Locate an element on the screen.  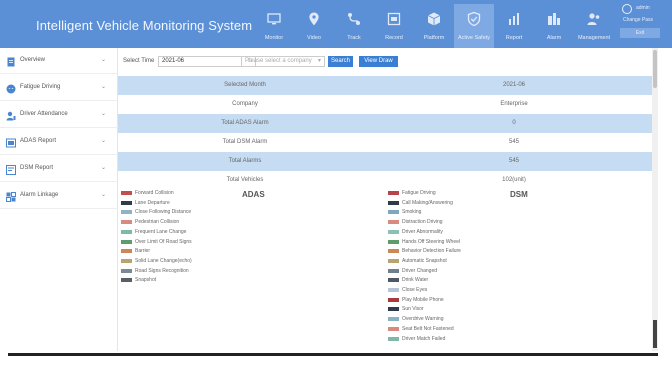
adas-legend-item: Close Following Distance is located at coordinates (181, 213).